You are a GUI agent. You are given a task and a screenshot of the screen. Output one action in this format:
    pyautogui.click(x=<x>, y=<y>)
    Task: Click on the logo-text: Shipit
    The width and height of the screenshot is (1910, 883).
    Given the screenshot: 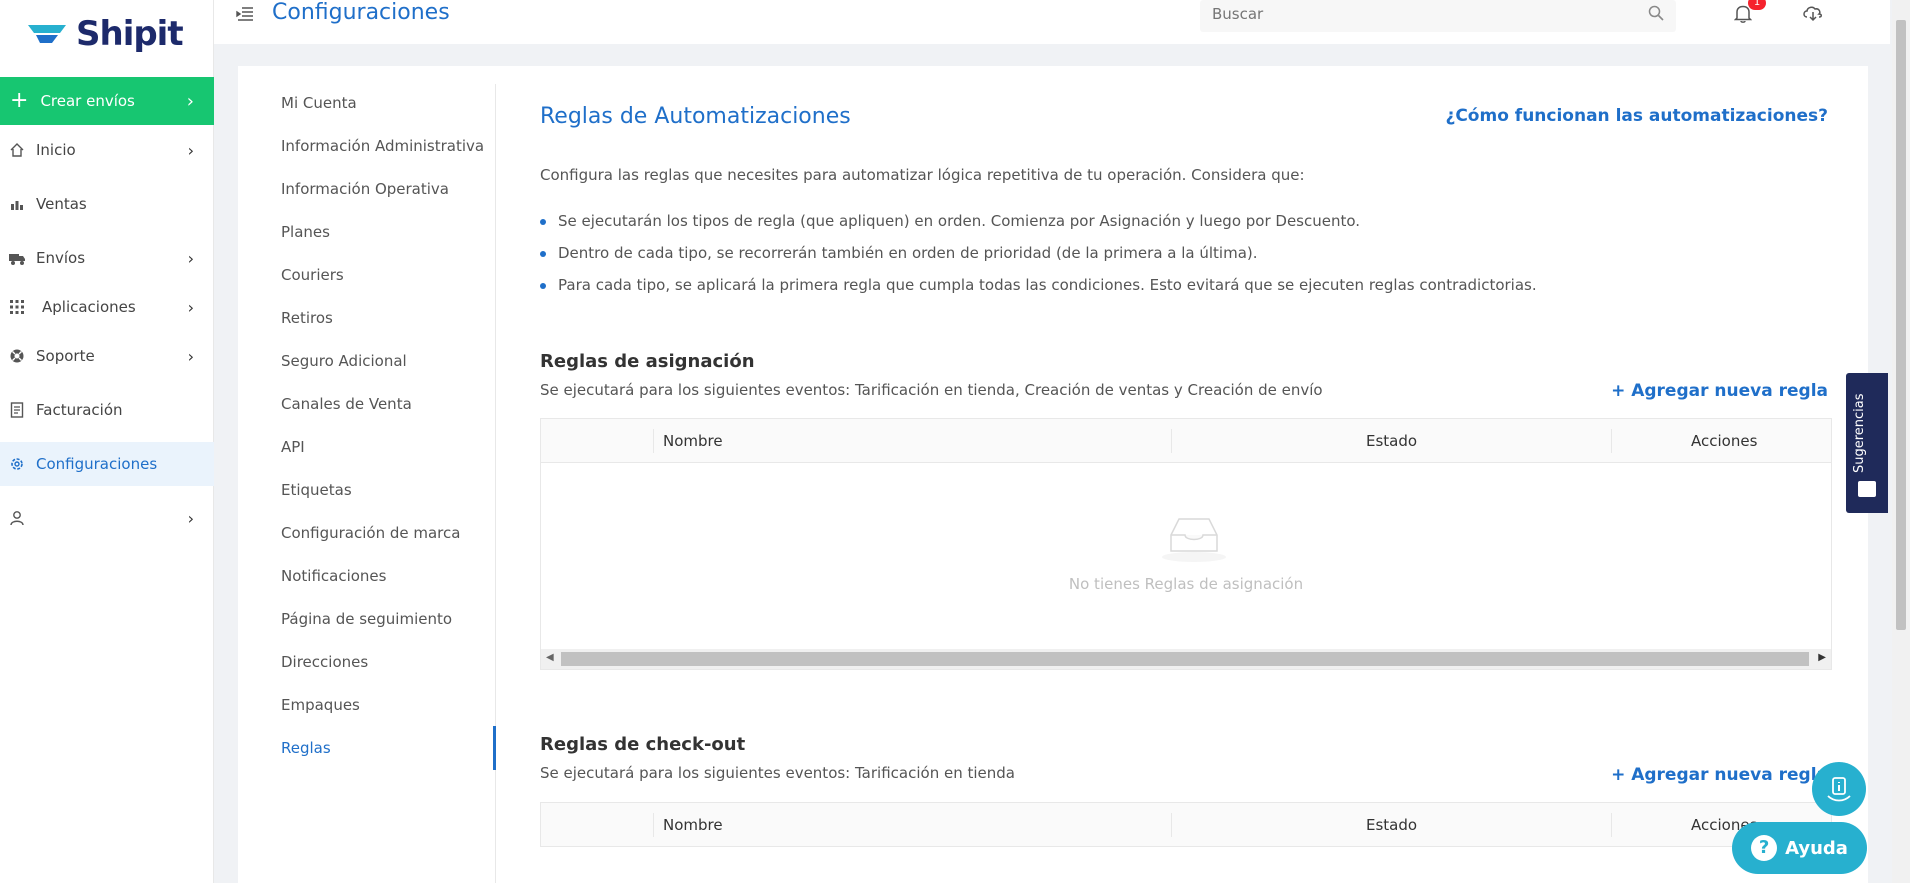 What is the action you would take?
    pyautogui.click(x=130, y=34)
    